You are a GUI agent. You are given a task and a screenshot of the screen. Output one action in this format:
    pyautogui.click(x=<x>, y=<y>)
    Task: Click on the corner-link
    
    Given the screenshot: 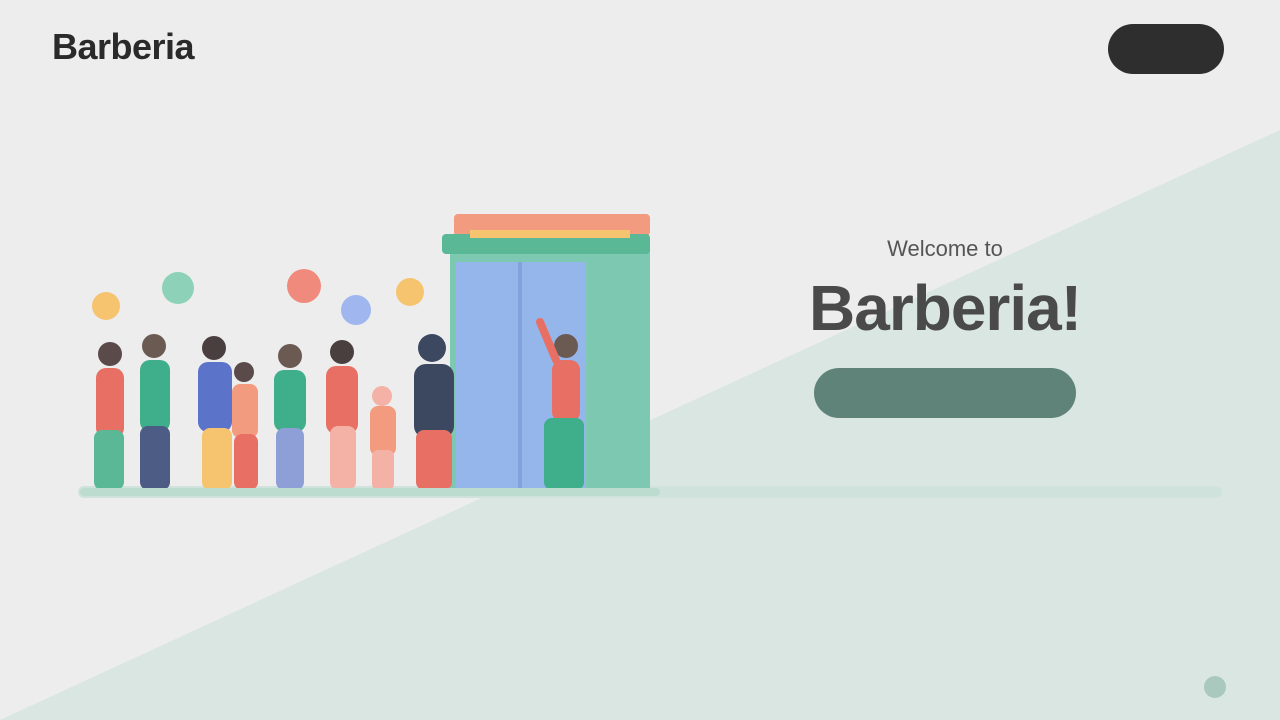 What is the action you would take?
    pyautogui.click(x=1212, y=687)
    